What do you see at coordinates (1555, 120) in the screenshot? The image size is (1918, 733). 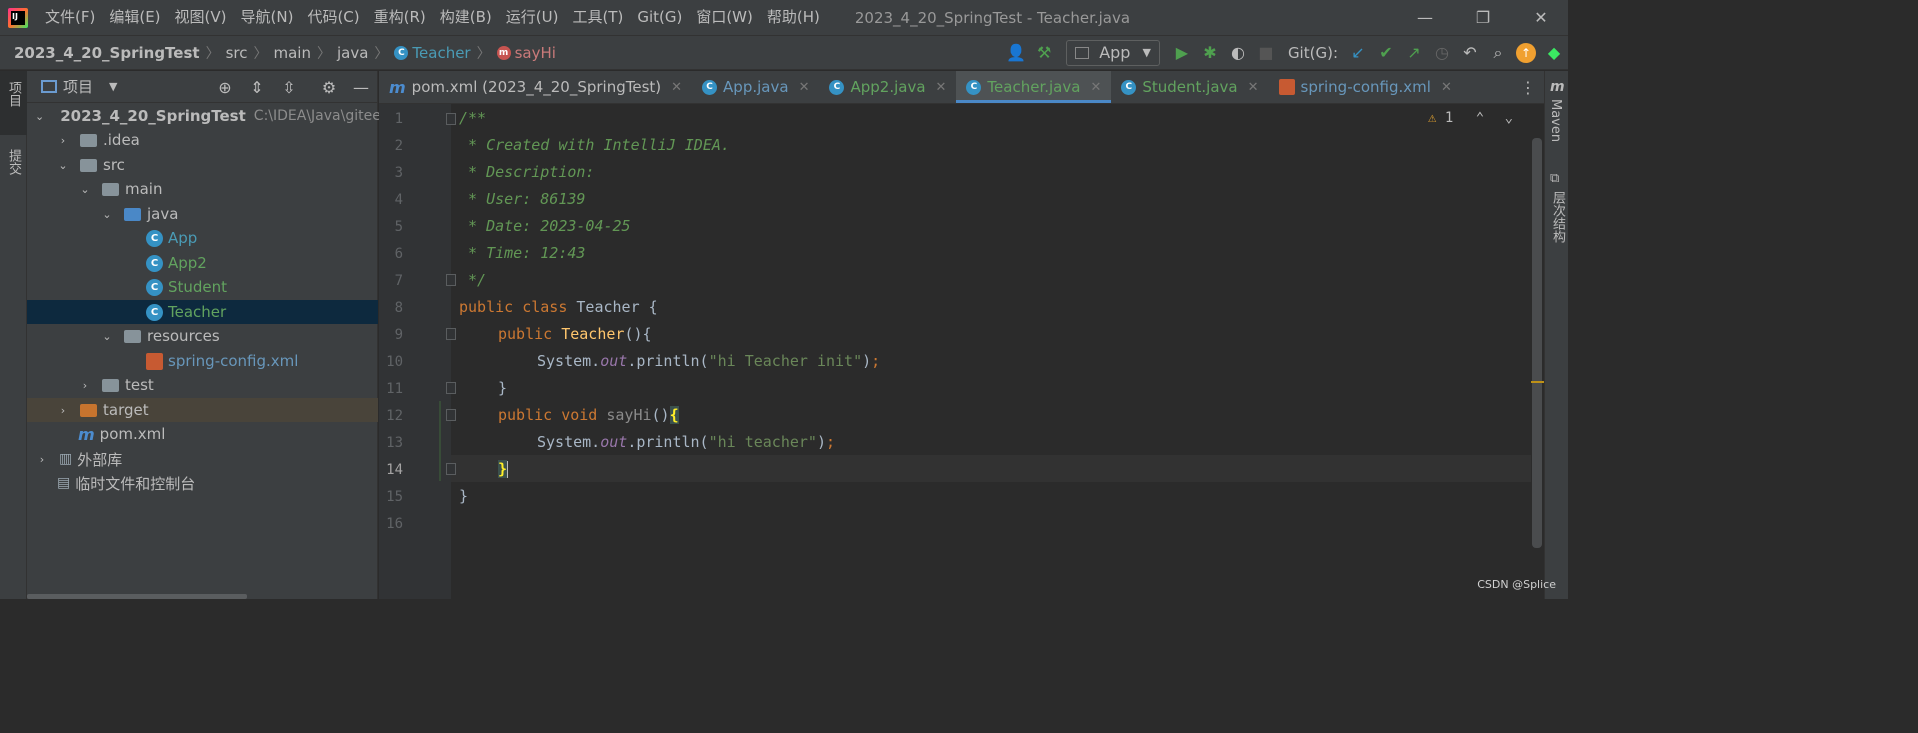 I see `tool-tab-maven: Maven` at bounding box center [1555, 120].